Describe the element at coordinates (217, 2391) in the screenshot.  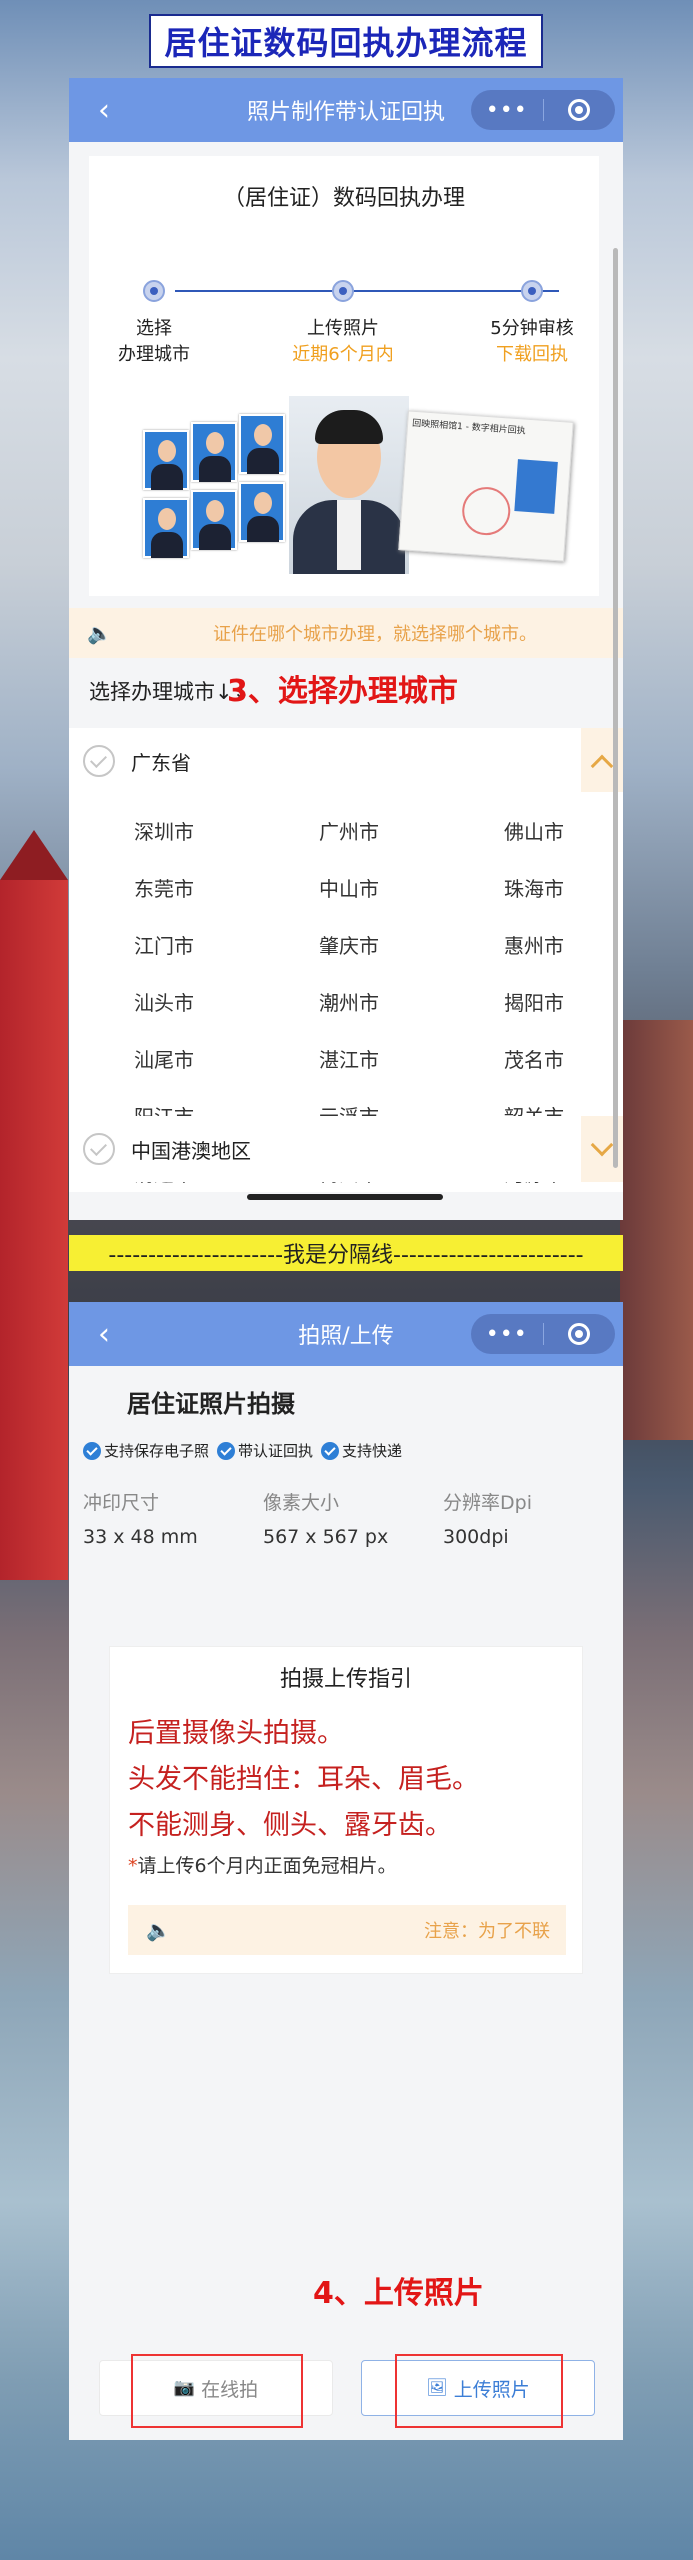
I see `highlight-box-camera` at that location.